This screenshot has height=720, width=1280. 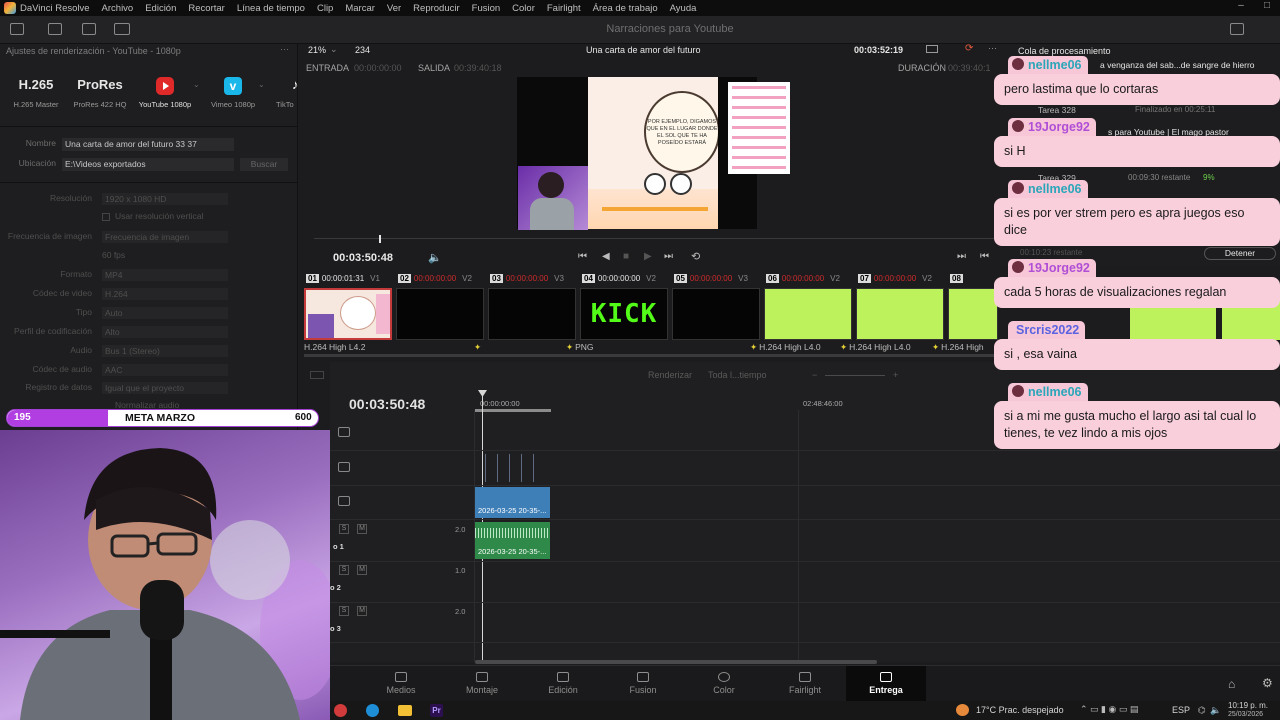 I want to click on fullscreen-icon, so click(x=1237, y=29).